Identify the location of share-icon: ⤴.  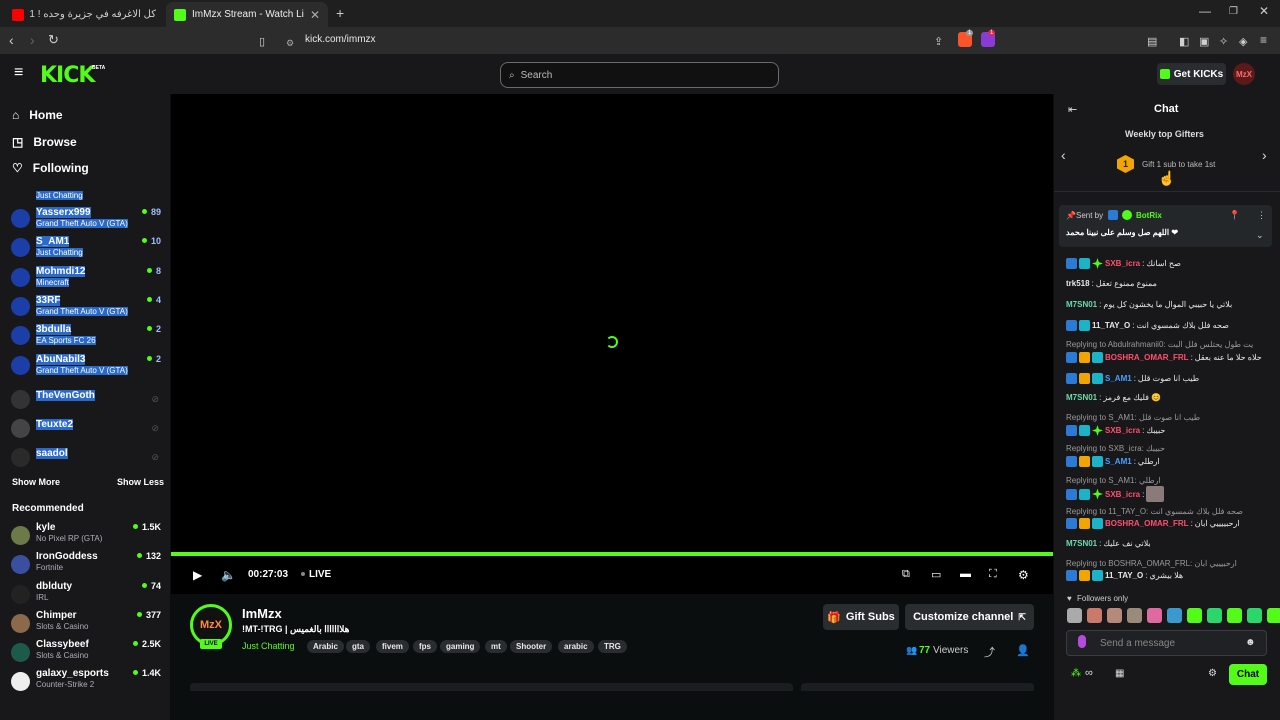
(989, 652).